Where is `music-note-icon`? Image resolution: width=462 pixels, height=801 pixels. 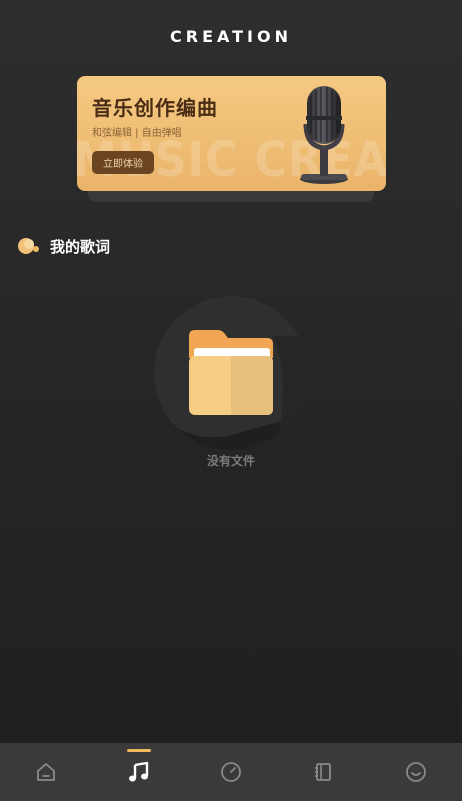 music-note-icon is located at coordinates (138, 771).